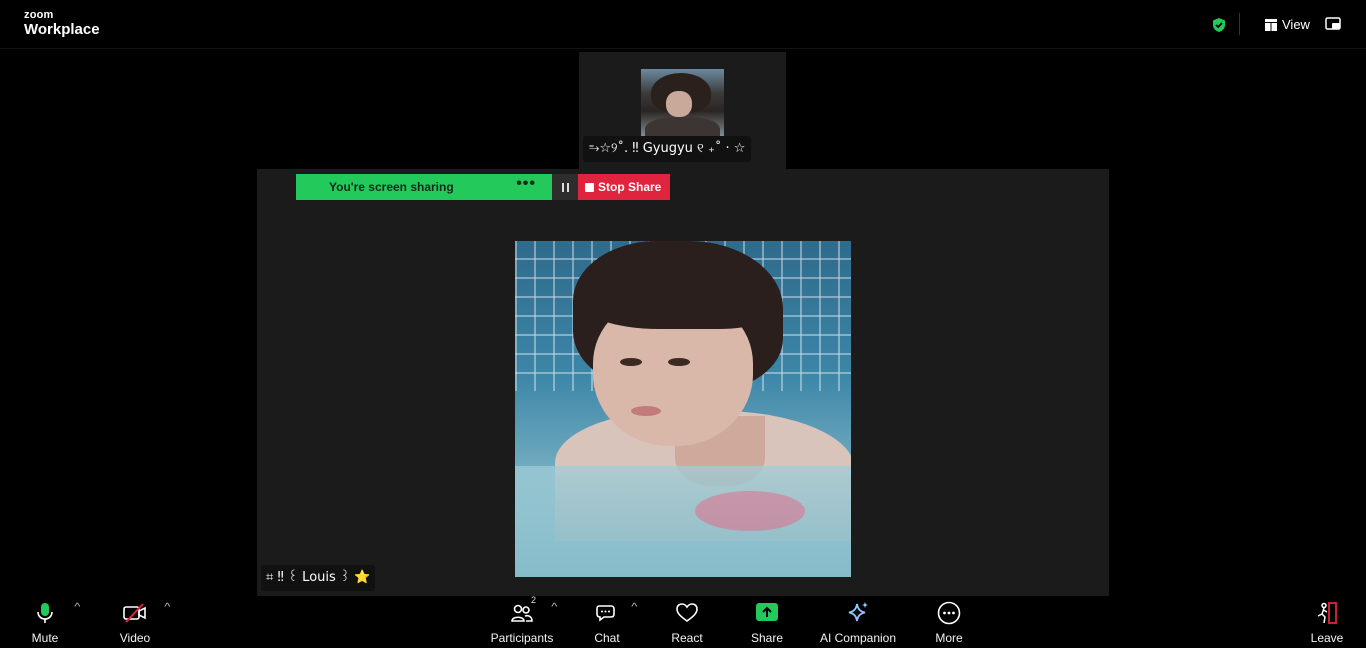  I want to click on ai-companion-button: AI Companion, so click(858, 622).